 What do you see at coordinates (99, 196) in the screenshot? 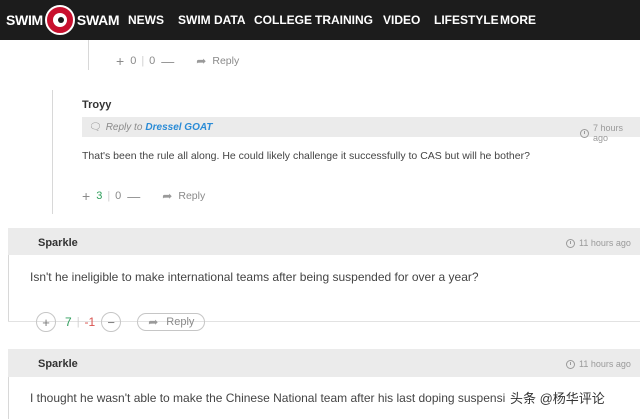
I see `upvote-count: 3` at bounding box center [99, 196].